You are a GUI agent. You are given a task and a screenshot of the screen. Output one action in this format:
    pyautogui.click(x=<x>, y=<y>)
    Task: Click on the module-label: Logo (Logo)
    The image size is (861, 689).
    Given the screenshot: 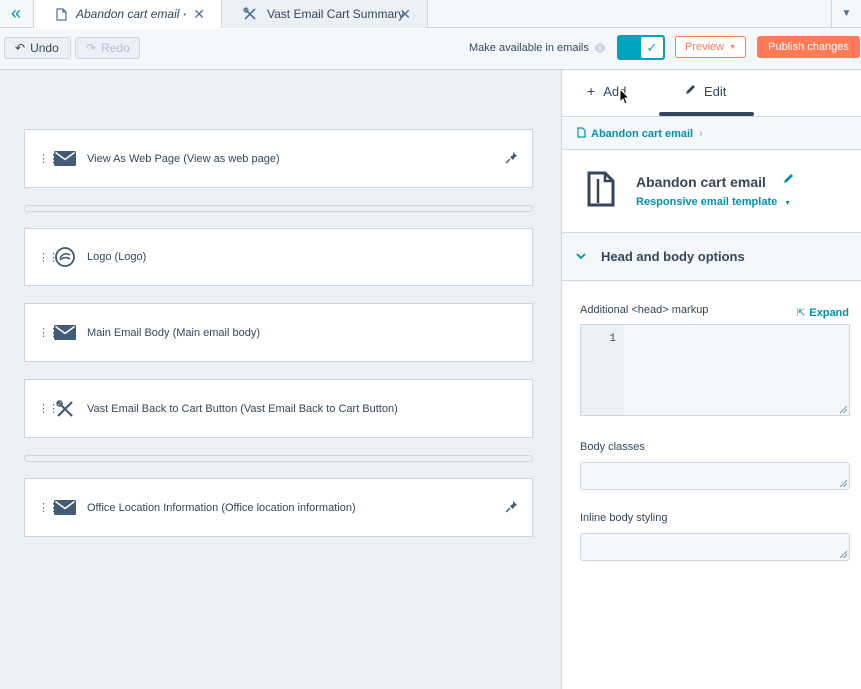 What is the action you would take?
    pyautogui.click(x=117, y=257)
    